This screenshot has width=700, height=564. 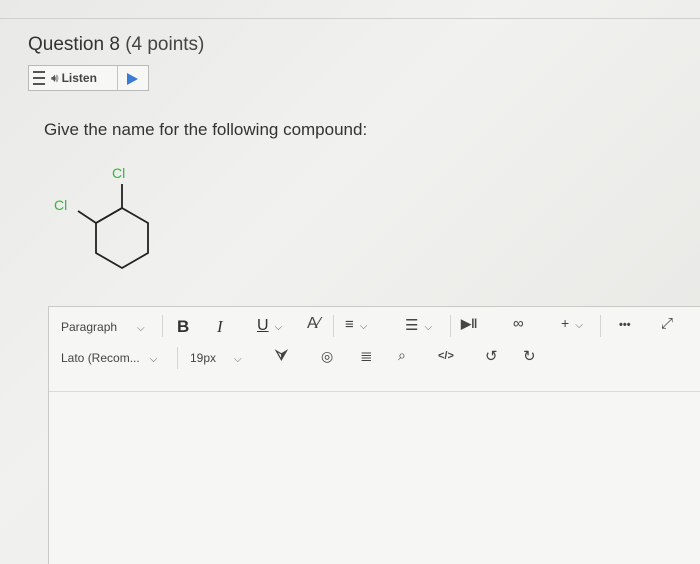 I want to click on question-number: Question 8, so click(x=74, y=44).